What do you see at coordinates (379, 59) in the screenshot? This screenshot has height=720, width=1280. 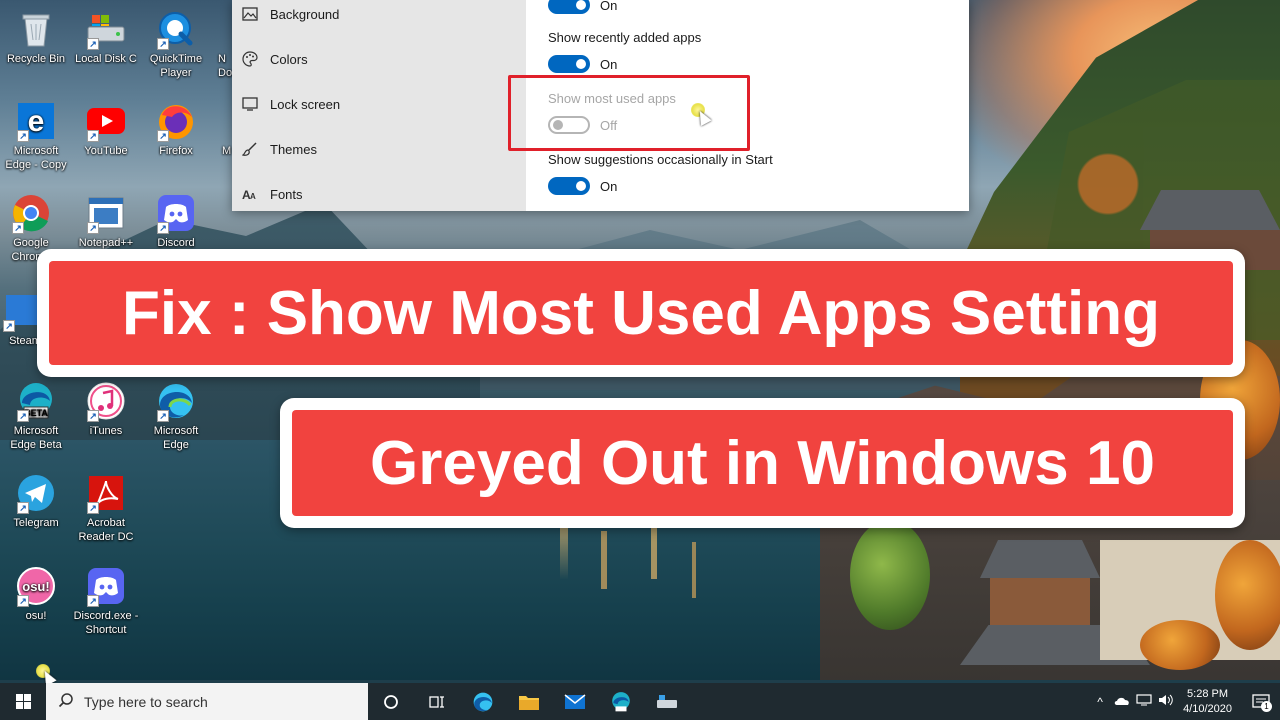 I see `nav-item-colors: Colors` at bounding box center [379, 59].